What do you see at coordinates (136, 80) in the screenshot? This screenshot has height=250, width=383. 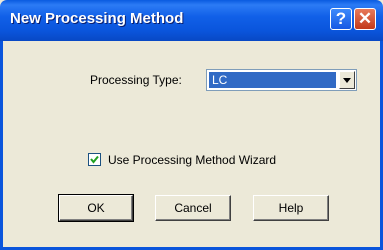 I see `processing-type-label: Processing Type:` at bounding box center [136, 80].